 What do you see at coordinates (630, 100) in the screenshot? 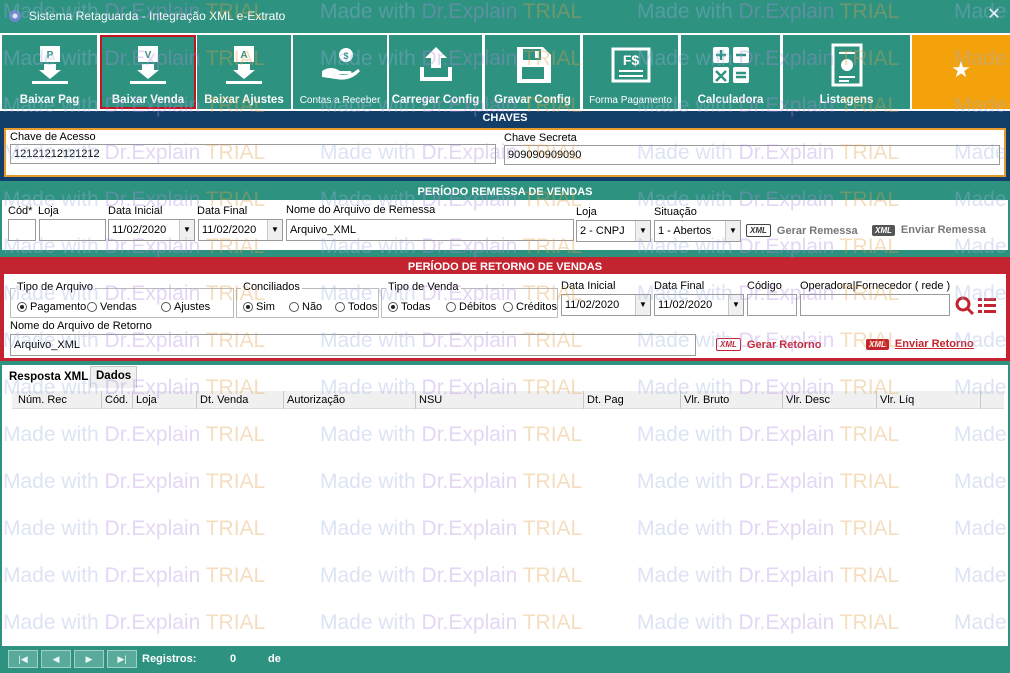
I see `forma-pagamento-label: Forma Pagamento` at bounding box center [630, 100].